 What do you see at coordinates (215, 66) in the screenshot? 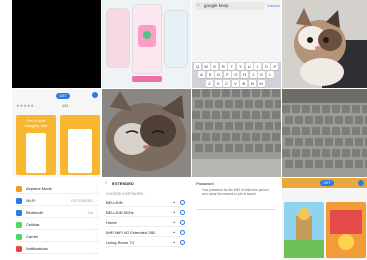
I see `key-e: E` at bounding box center [215, 66].